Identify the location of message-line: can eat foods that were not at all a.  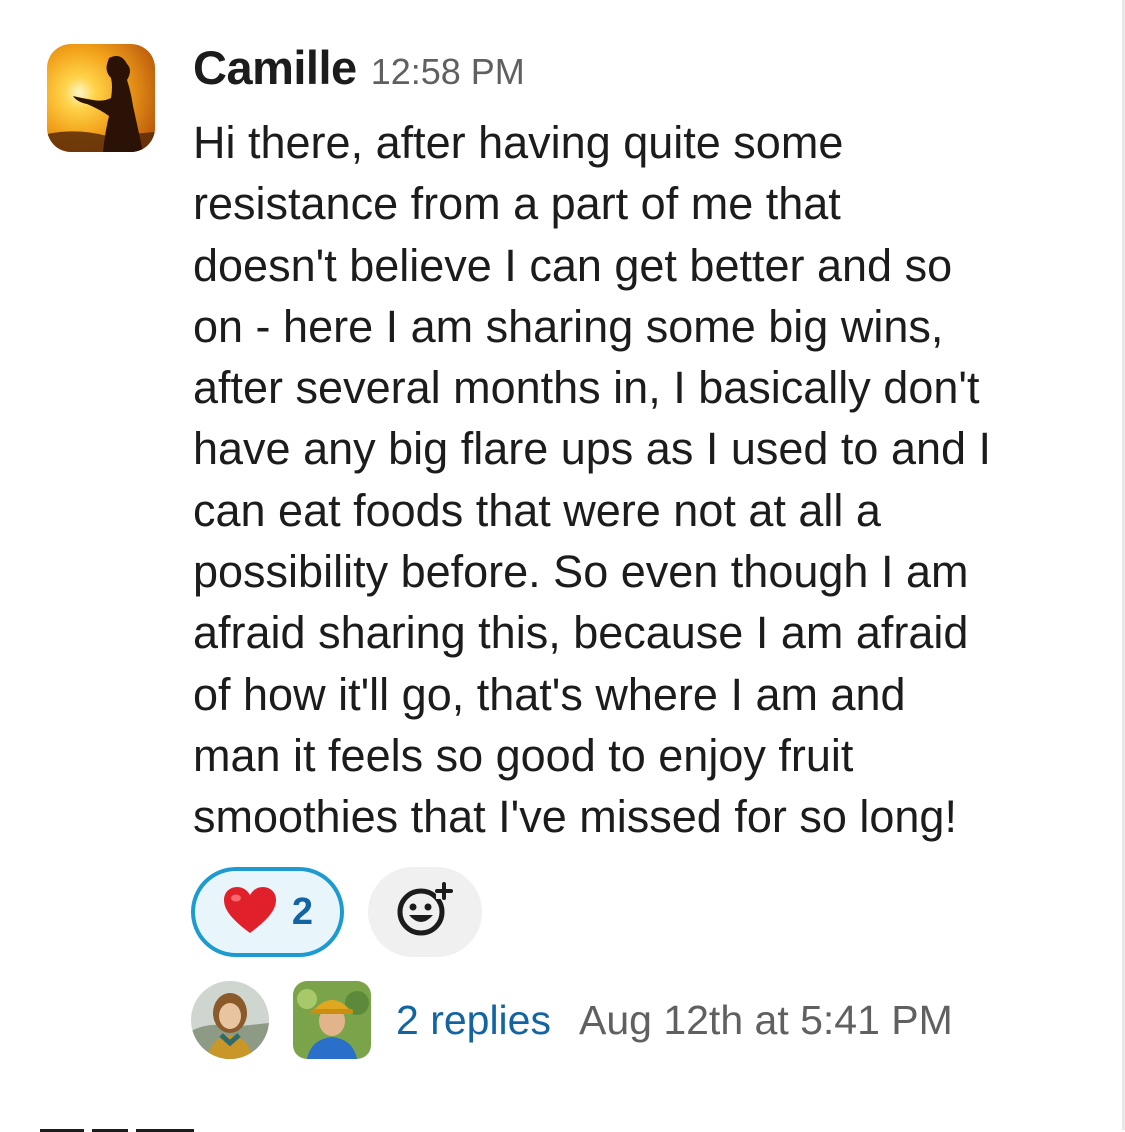
(537, 510).